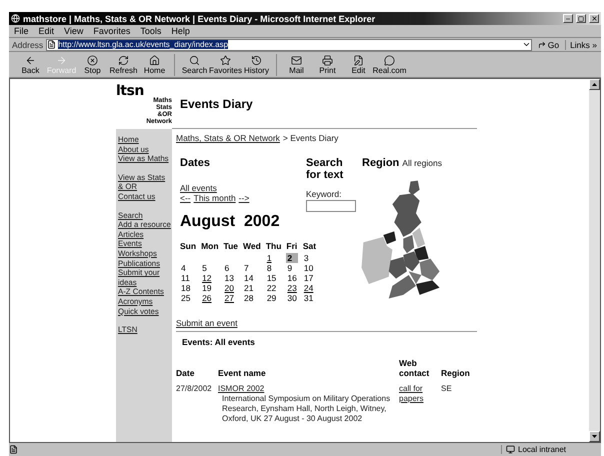  Describe the element at coordinates (331, 206) in the screenshot. I see `keyword-field` at that location.